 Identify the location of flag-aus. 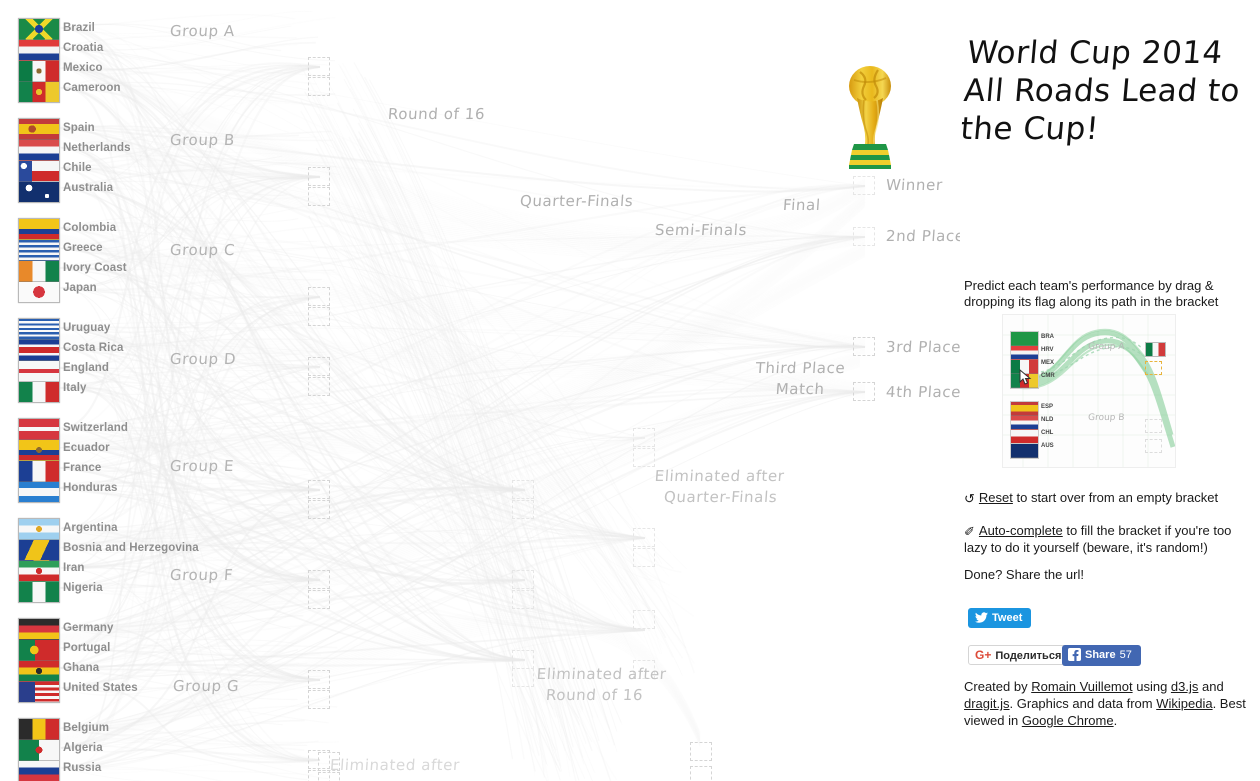
(39, 192).